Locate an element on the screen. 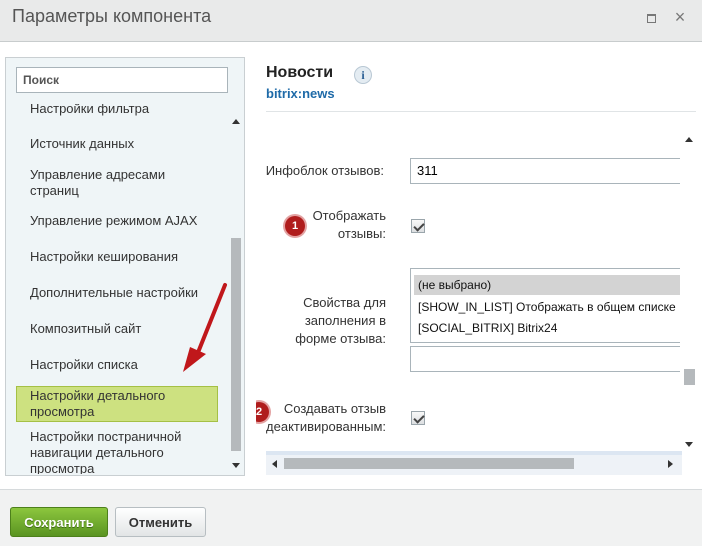  maximize-icon is located at coordinates (651, 18).